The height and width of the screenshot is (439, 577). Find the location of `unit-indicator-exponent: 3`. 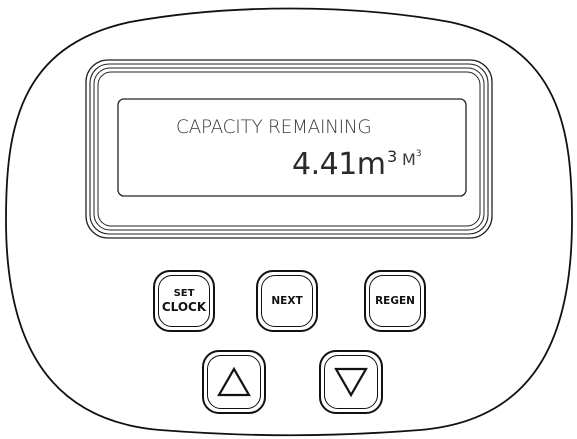

unit-indicator-exponent: 3 is located at coordinates (418, 154).